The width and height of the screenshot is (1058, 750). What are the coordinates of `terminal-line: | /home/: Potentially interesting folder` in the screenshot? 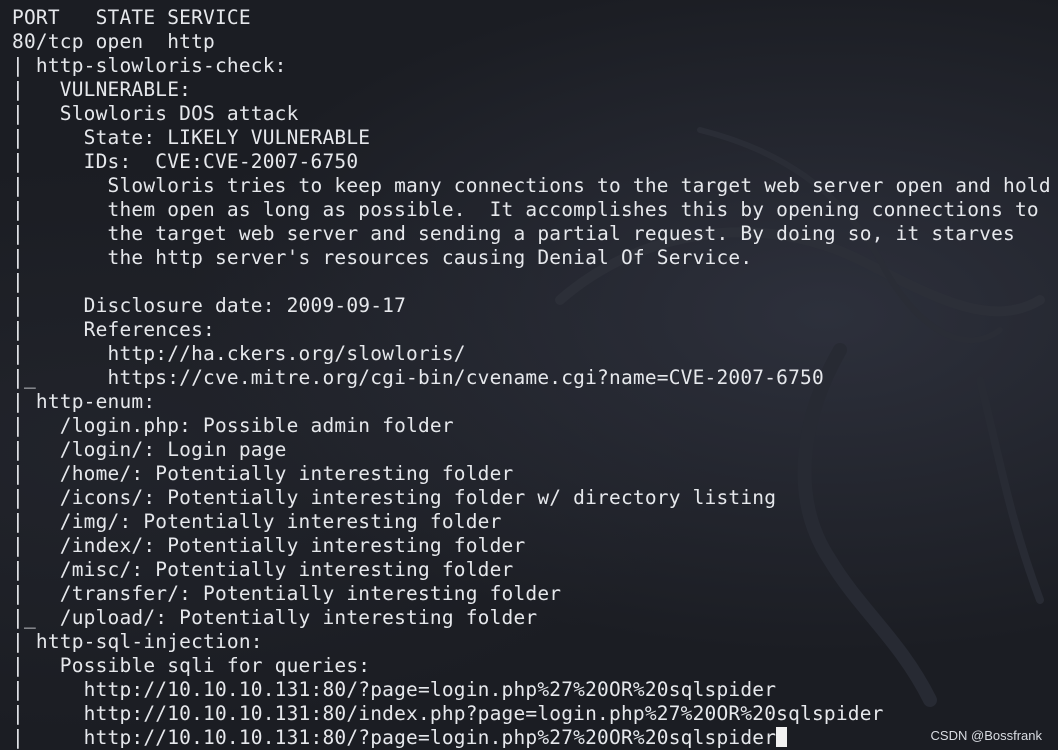 It's located at (263, 473).